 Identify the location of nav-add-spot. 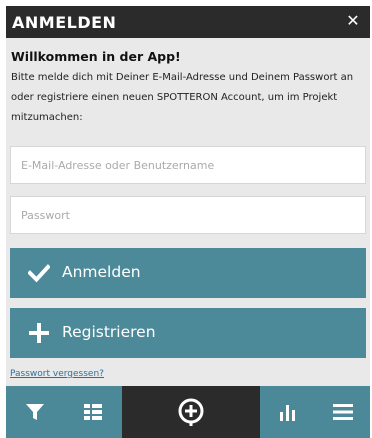
(191, 412).